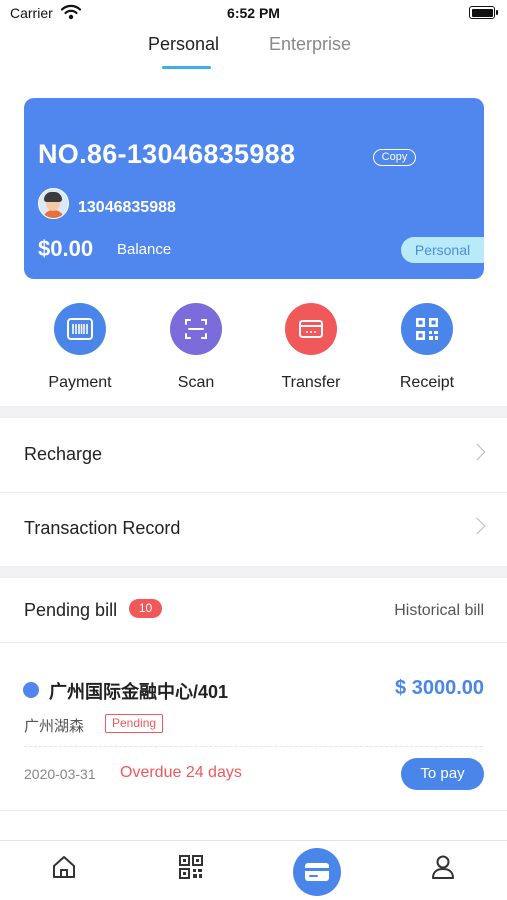  I want to click on avatar, so click(53, 203).